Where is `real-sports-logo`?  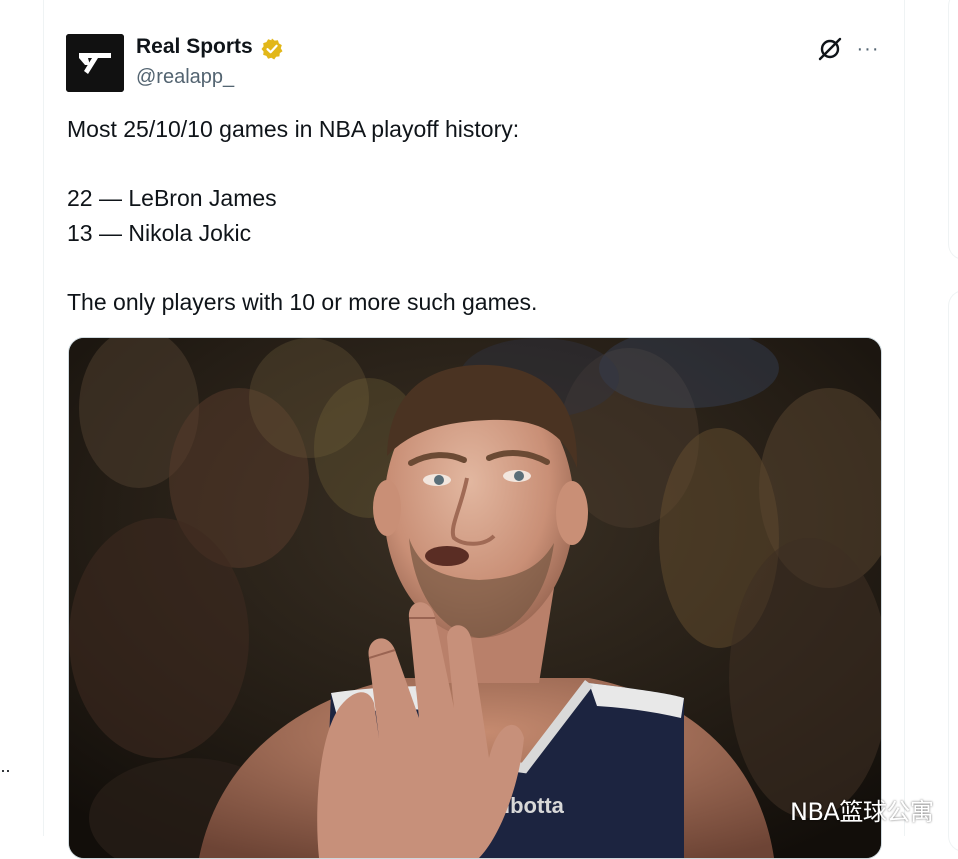
real-sports-logo is located at coordinates (95, 63).